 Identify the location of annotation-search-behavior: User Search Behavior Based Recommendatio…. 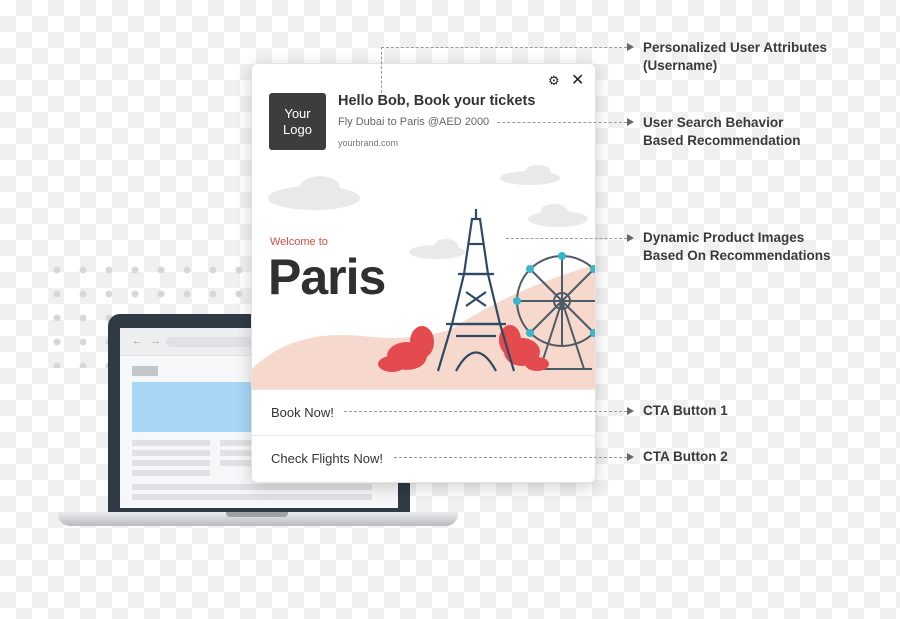
(722, 132).